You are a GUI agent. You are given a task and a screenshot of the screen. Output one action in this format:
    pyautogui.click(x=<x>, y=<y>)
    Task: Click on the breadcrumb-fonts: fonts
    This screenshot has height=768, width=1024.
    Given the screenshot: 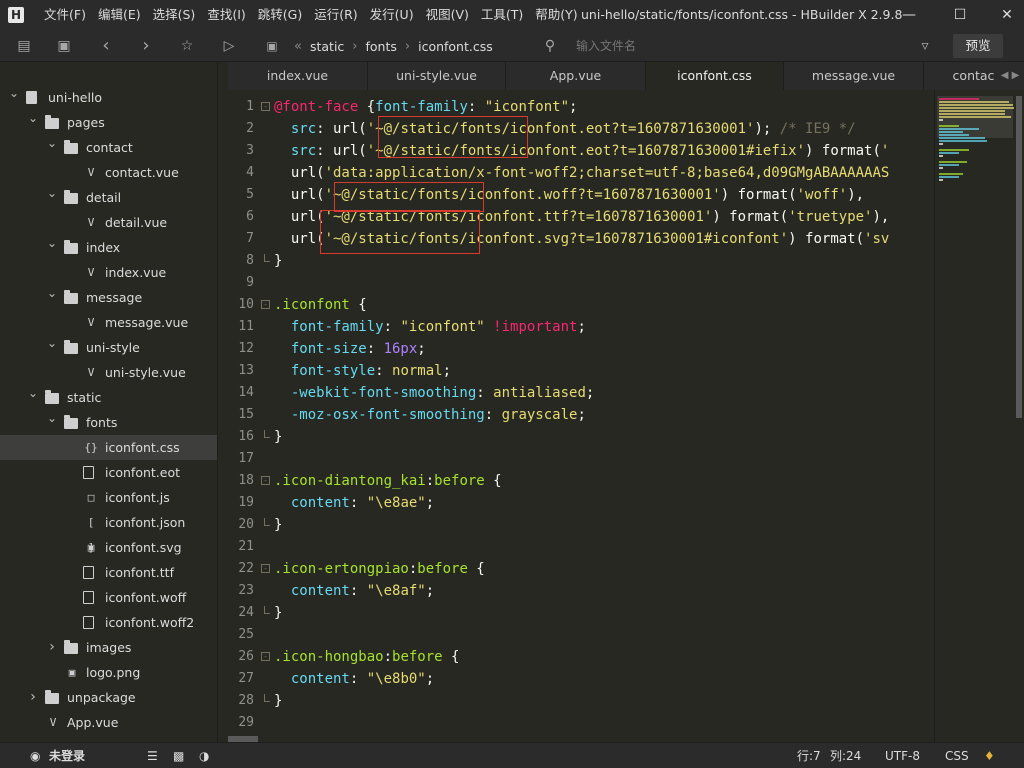 What is the action you would take?
    pyautogui.click(x=381, y=46)
    